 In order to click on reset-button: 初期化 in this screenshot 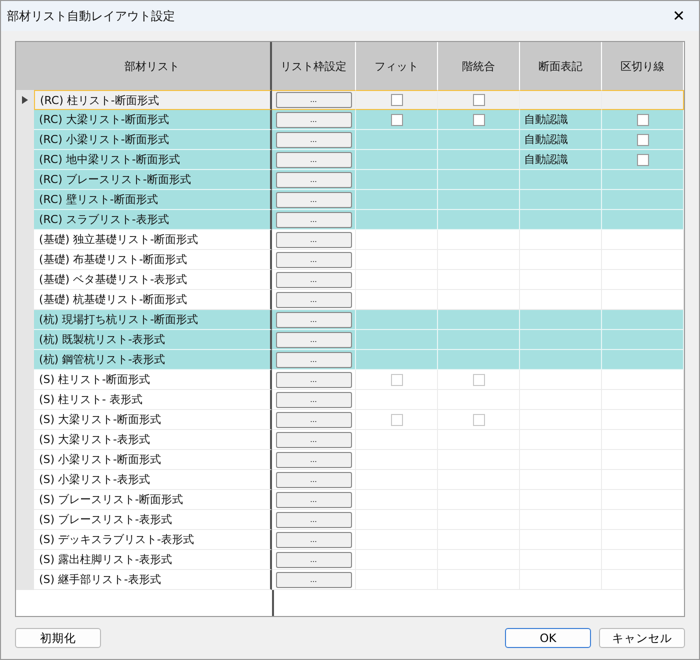, I will do `click(58, 638)`.